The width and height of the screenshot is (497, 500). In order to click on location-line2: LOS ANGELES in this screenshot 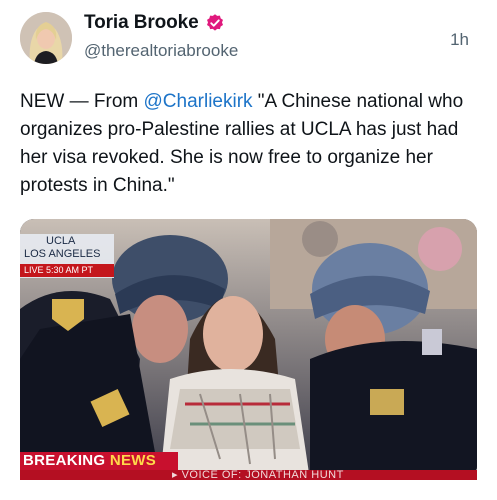, I will do `click(62, 254)`.